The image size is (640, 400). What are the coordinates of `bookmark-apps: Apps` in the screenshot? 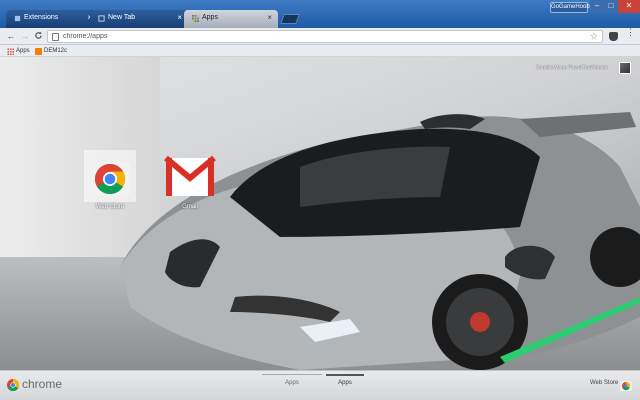 It's located at (18, 51).